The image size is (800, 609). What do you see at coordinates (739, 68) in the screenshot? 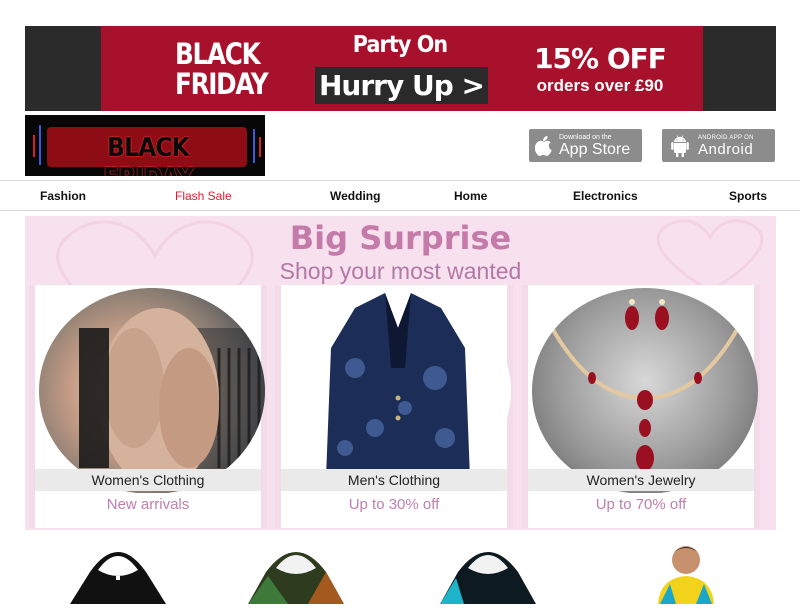
I see `promo-banner-right-panel` at bounding box center [739, 68].